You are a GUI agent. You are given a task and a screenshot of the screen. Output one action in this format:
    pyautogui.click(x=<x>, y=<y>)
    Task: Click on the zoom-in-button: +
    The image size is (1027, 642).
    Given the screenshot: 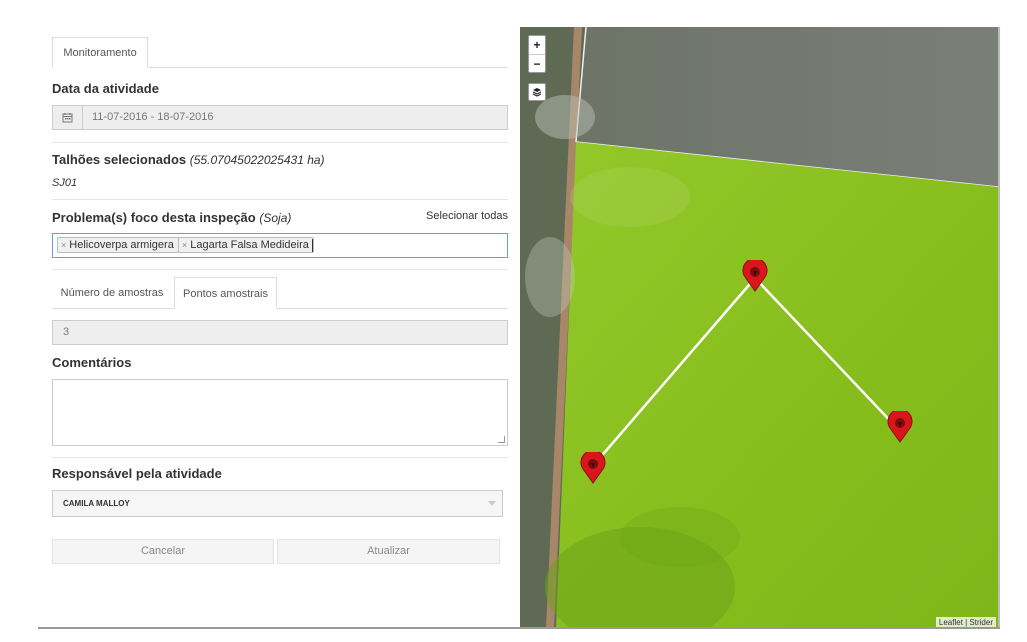 What is the action you would take?
    pyautogui.click(x=537, y=45)
    